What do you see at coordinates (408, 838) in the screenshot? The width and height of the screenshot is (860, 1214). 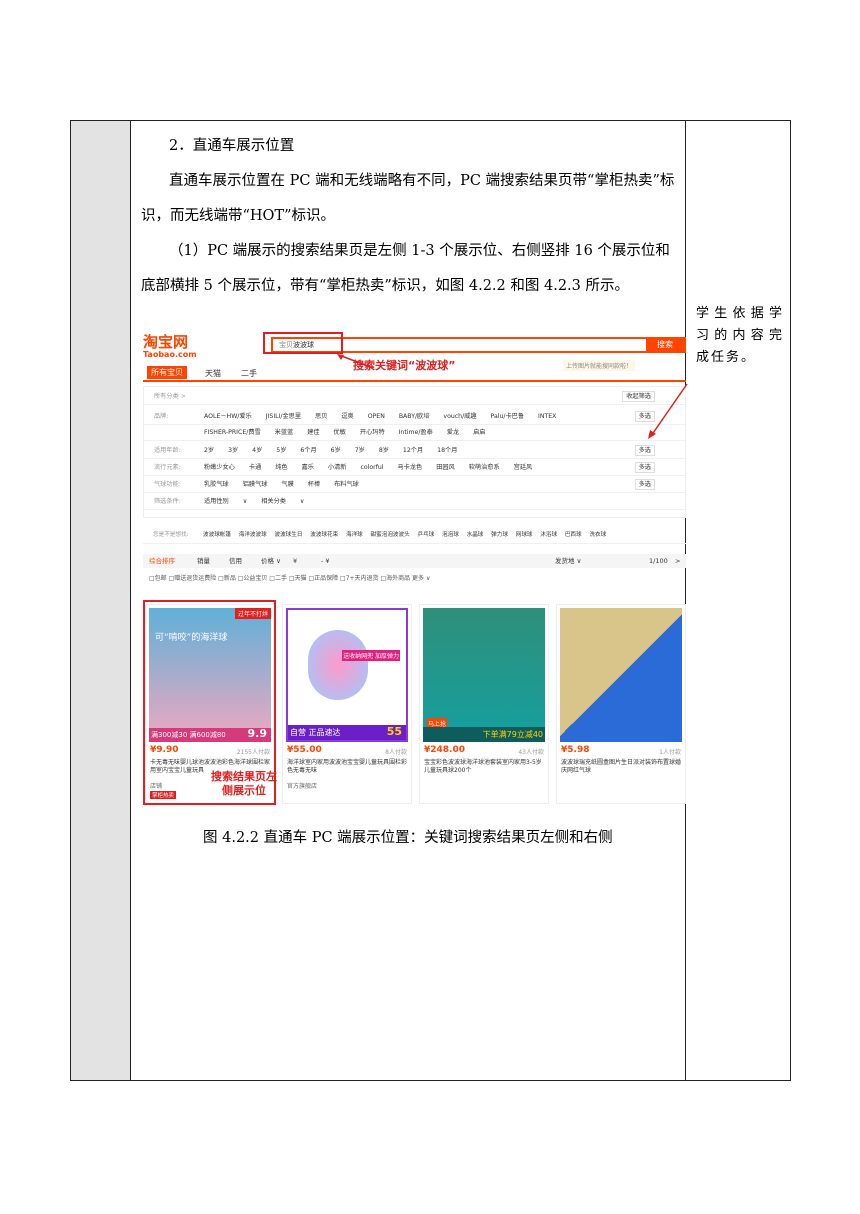 I see `figure-caption: 图 4.2.2 直通车 PC 端展示位置：关键词搜索结果页左侧和右侧` at bounding box center [408, 838].